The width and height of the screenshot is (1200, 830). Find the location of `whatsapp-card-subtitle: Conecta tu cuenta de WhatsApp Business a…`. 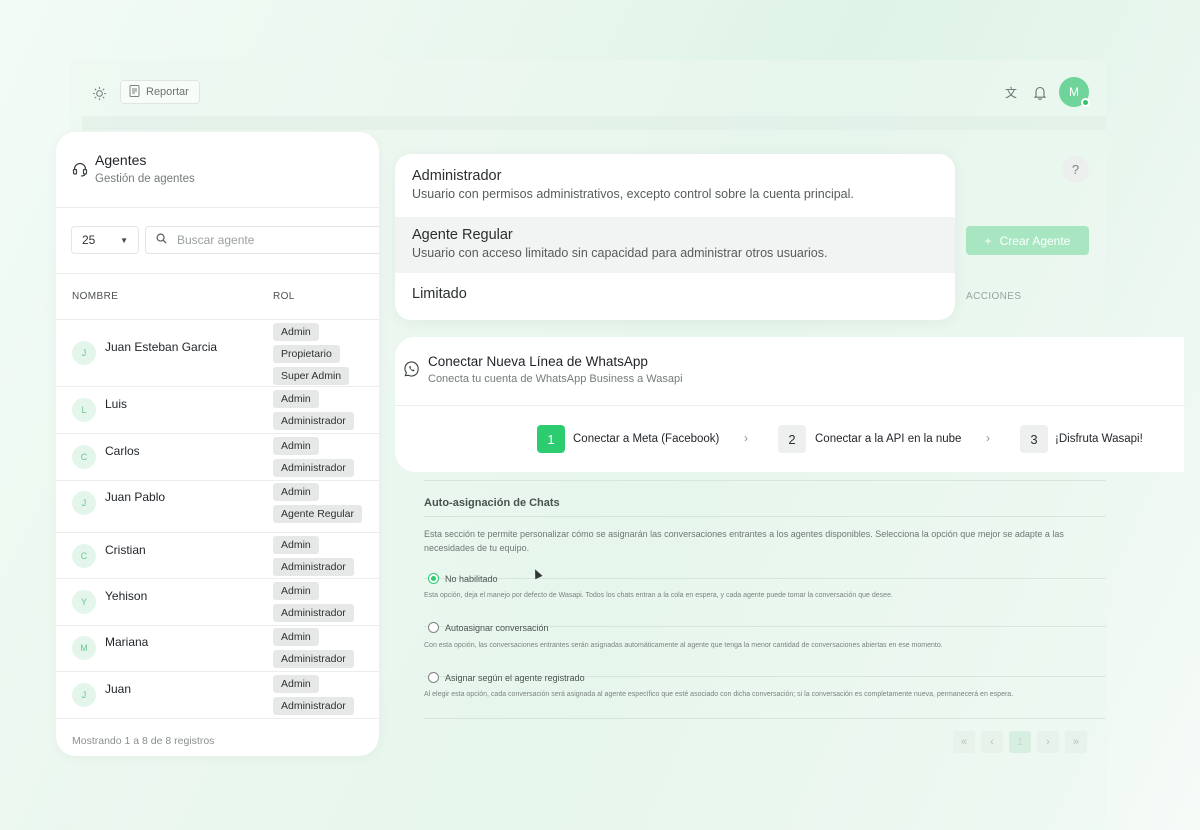

whatsapp-card-subtitle: Conecta tu cuenta de WhatsApp Business a… is located at coordinates (555, 379).